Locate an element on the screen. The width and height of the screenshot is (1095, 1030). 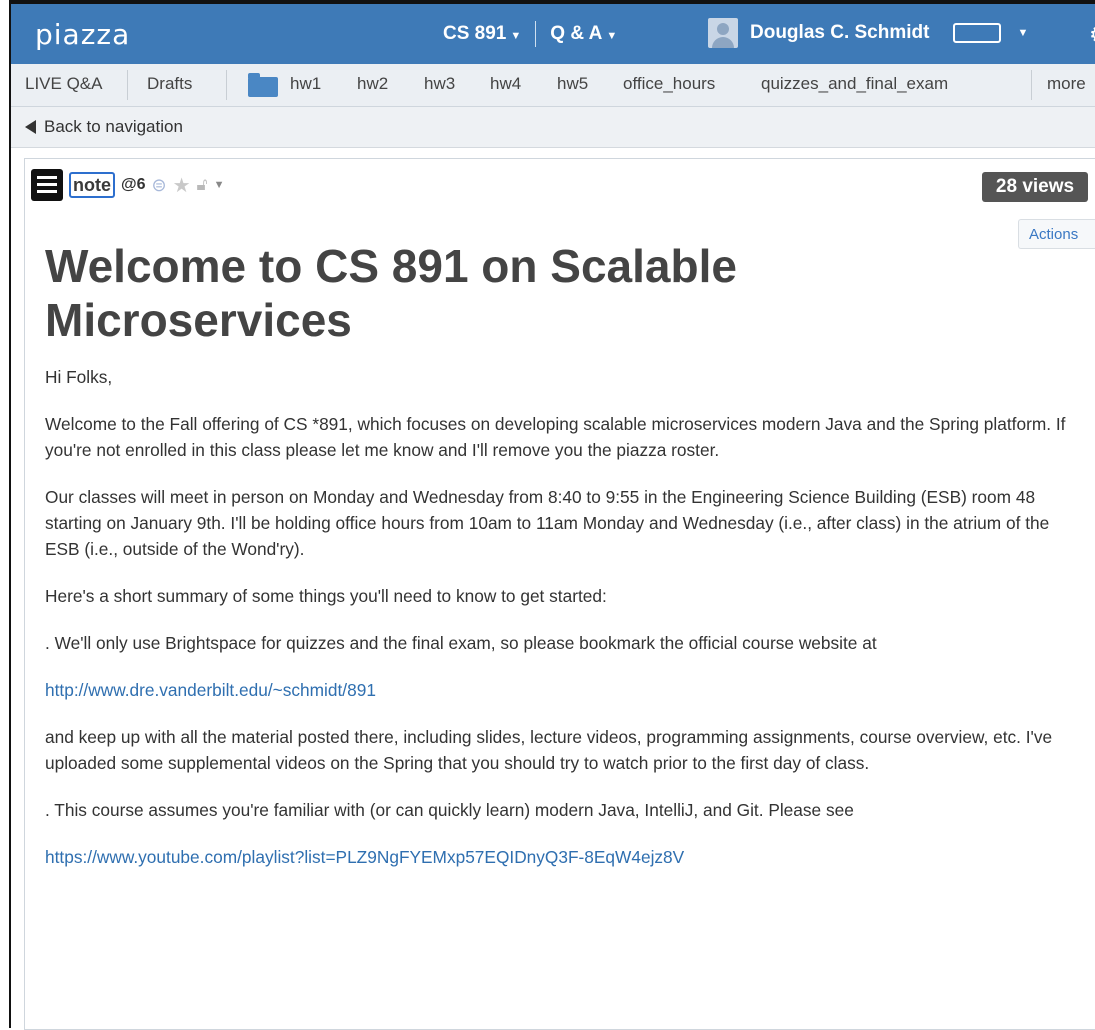
folder-hw3: hw3 is located at coordinates (439, 84).